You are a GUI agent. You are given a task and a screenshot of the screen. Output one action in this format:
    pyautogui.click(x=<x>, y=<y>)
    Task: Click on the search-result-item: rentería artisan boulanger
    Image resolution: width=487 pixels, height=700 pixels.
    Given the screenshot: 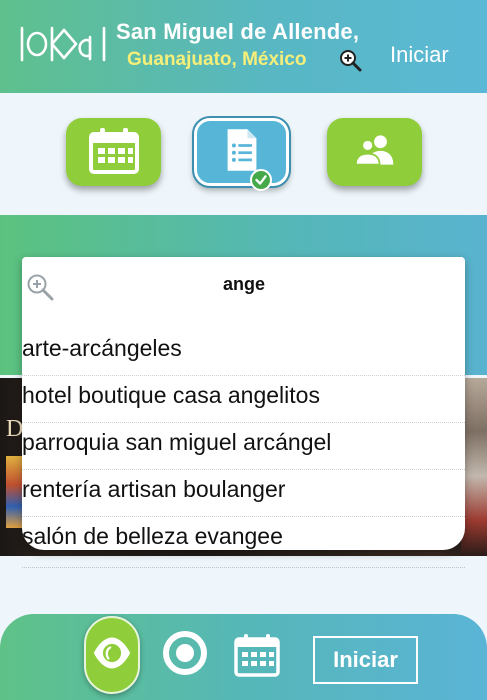 What is the action you would take?
    pyautogui.click(x=243, y=493)
    